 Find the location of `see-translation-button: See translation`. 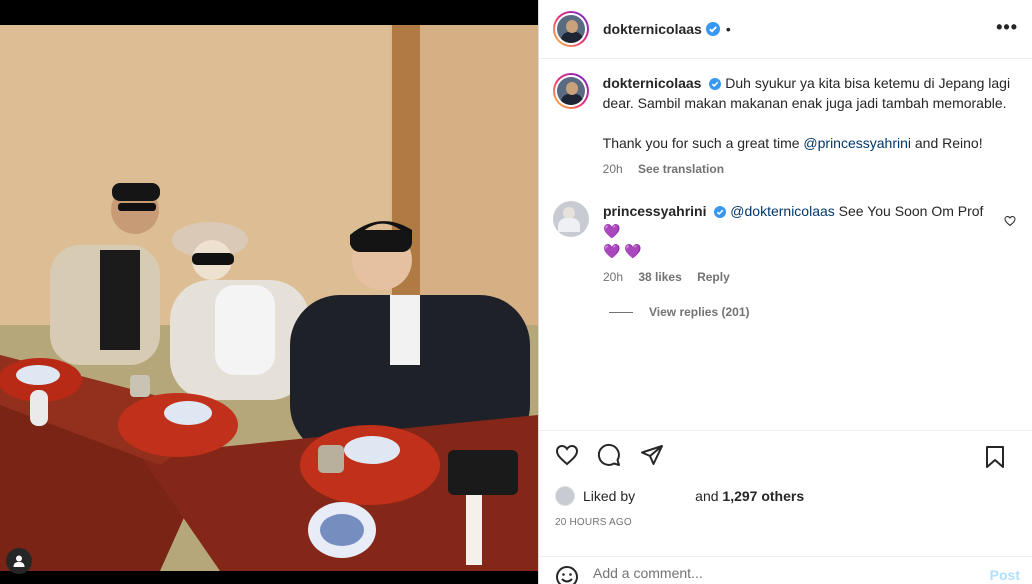

see-translation-button: See translation is located at coordinates (681, 169).